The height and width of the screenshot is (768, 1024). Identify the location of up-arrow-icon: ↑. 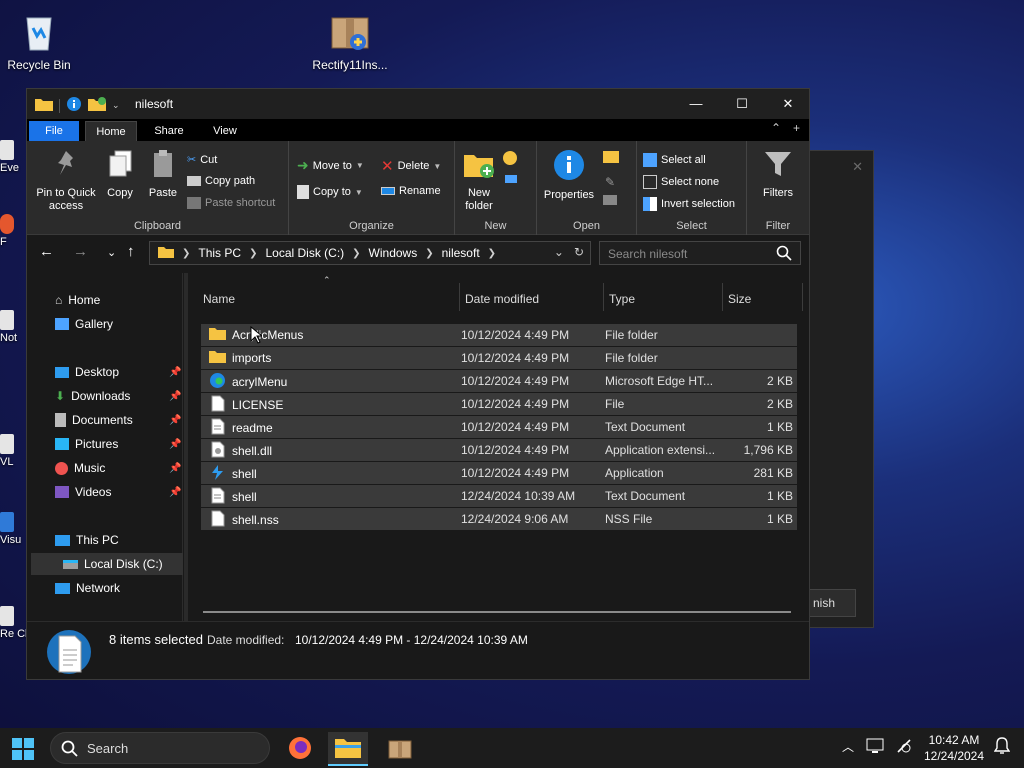
(131, 251).